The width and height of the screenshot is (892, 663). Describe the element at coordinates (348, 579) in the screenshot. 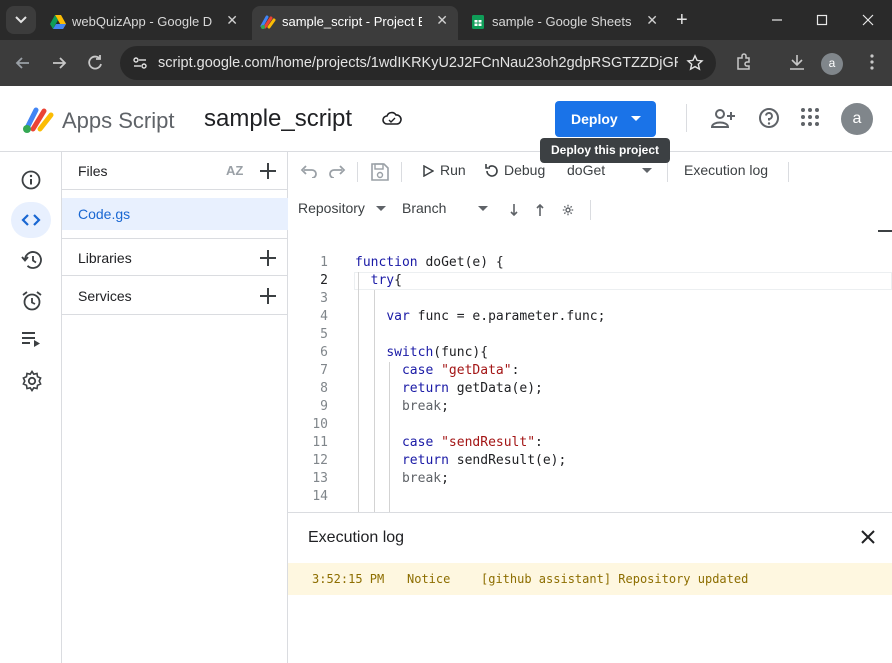

I see `log-entry-time: 3:52:15 PM` at that location.